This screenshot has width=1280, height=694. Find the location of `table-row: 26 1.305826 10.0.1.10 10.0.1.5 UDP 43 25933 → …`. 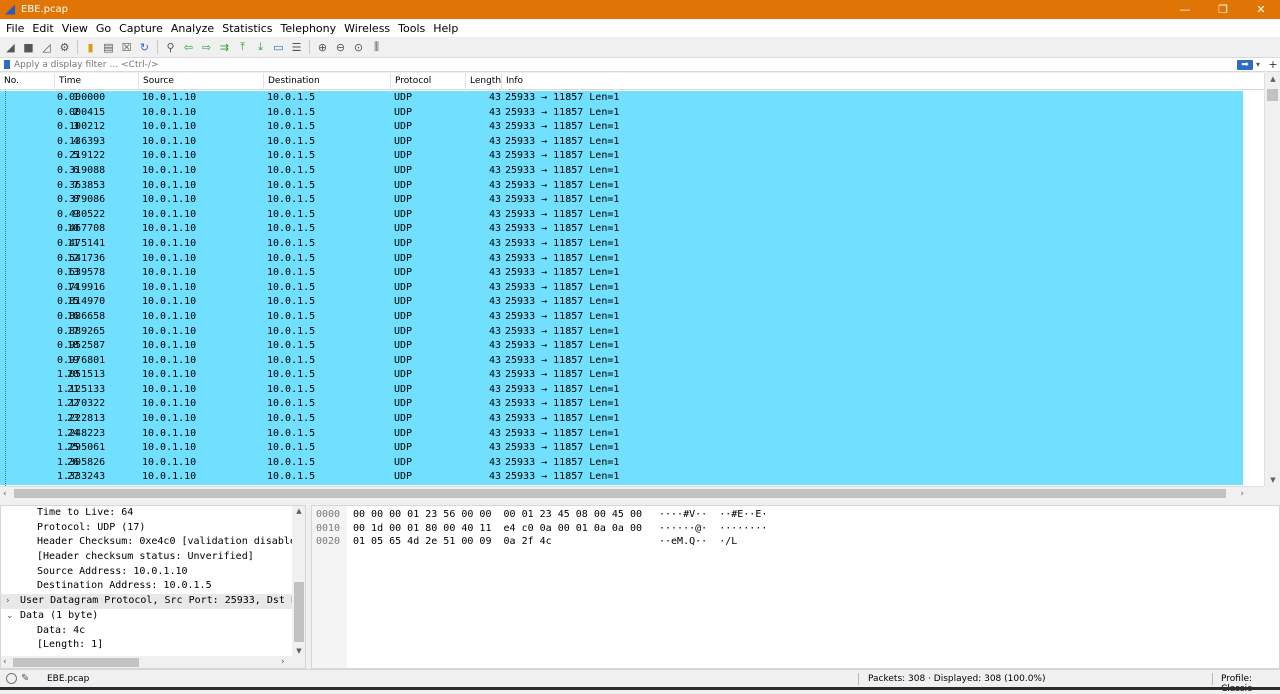

table-row: 26 1.305826 10.0.1.10 10.0.1.5 UDP 43 25933 → … is located at coordinates (621, 463).